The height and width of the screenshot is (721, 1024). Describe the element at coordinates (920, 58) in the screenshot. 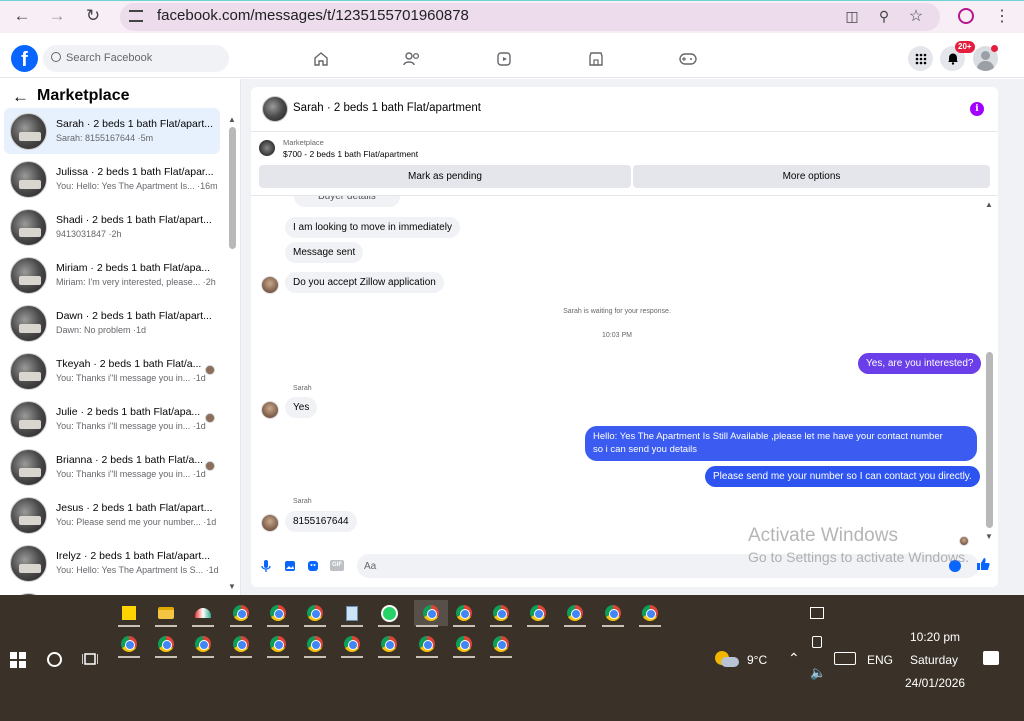

I see `apps-menu-icon` at that location.